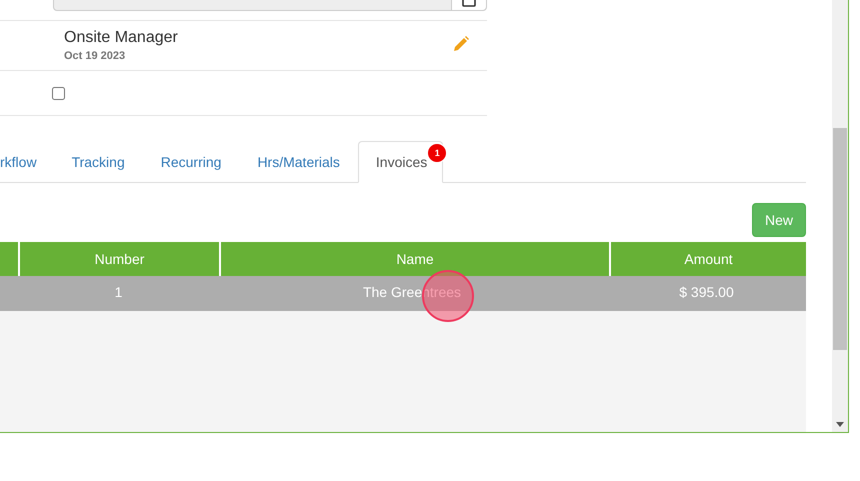  Describe the element at coordinates (95, 56) in the screenshot. I see `assignment-date: Oct 19 2023` at that location.